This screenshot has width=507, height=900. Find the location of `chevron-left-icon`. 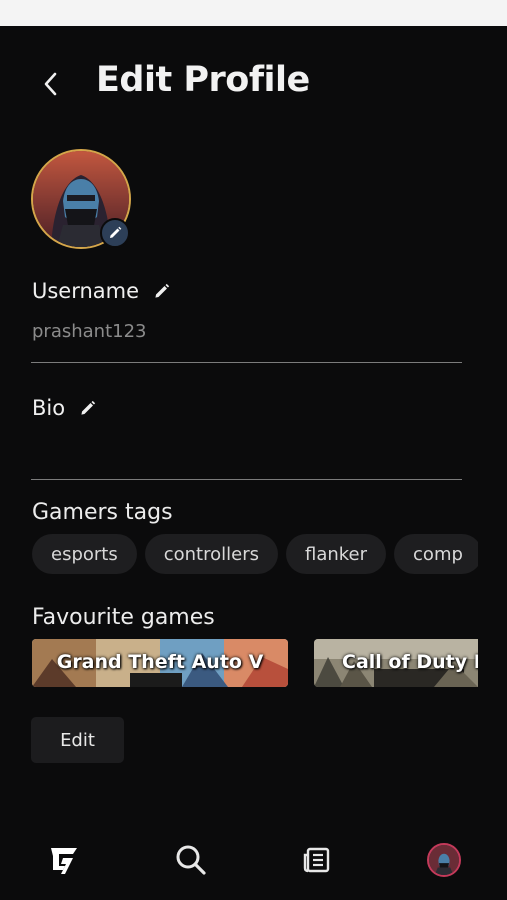

chevron-left-icon is located at coordinates (50, 84).